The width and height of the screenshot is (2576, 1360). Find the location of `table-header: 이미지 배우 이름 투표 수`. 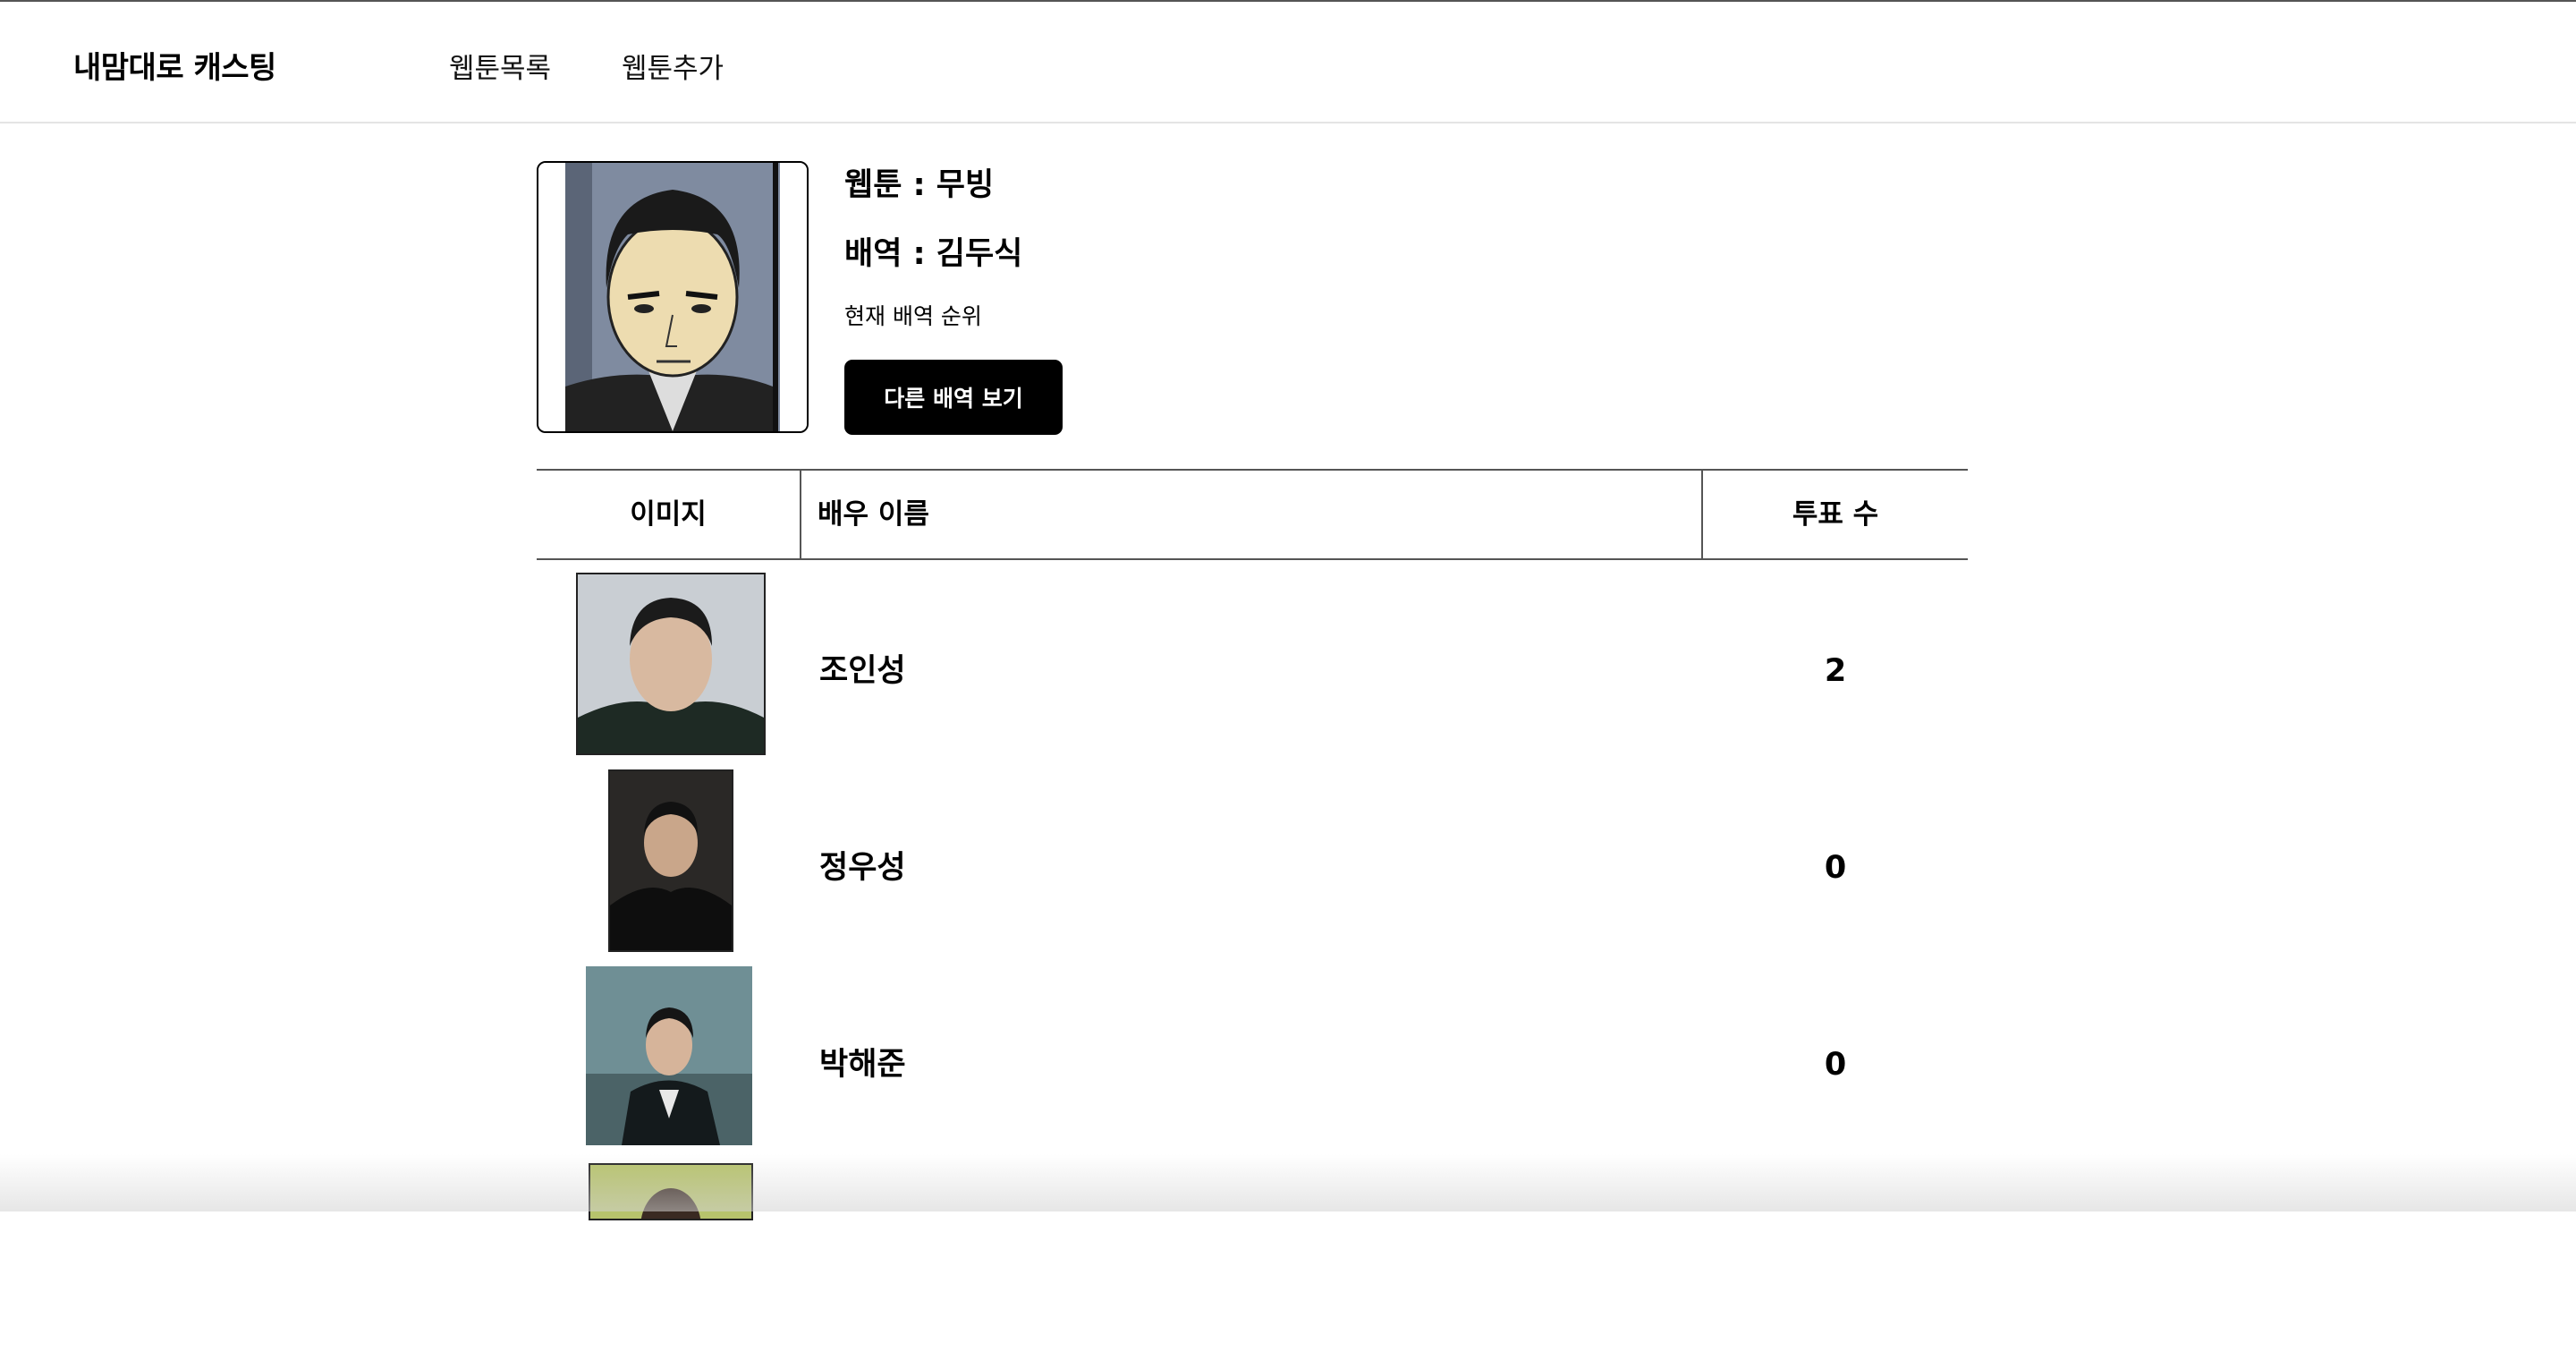

table-header: 이미지 배우 이름 투표 수 is located at coordinates (1252, 514).